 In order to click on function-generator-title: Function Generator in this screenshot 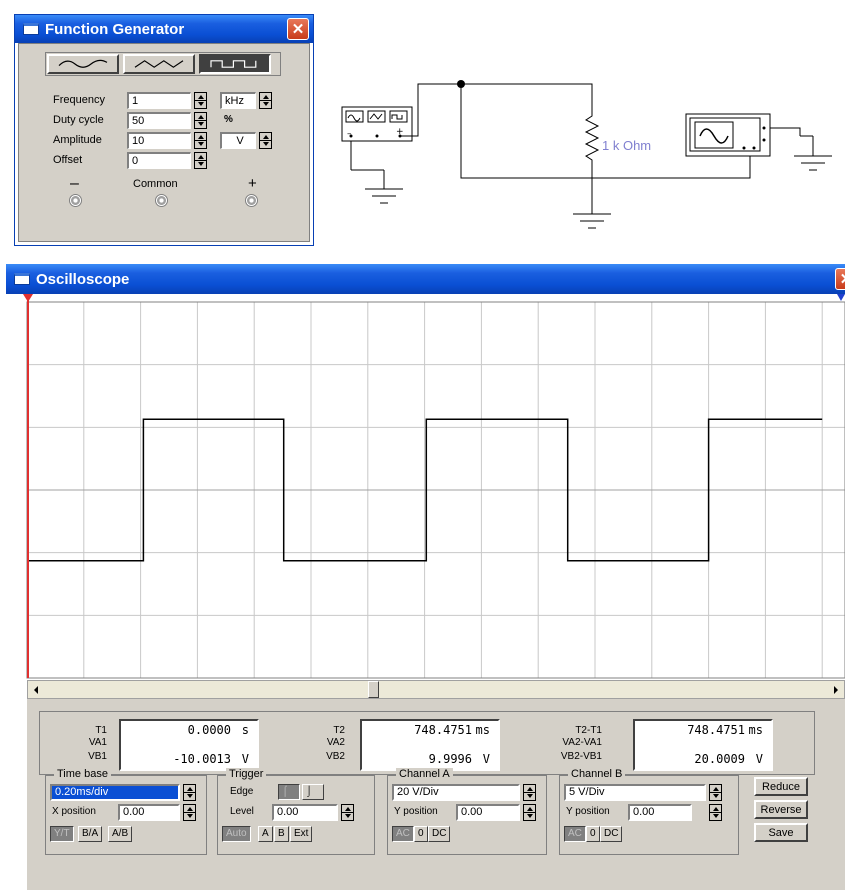, I will do `click(115, 29)`.